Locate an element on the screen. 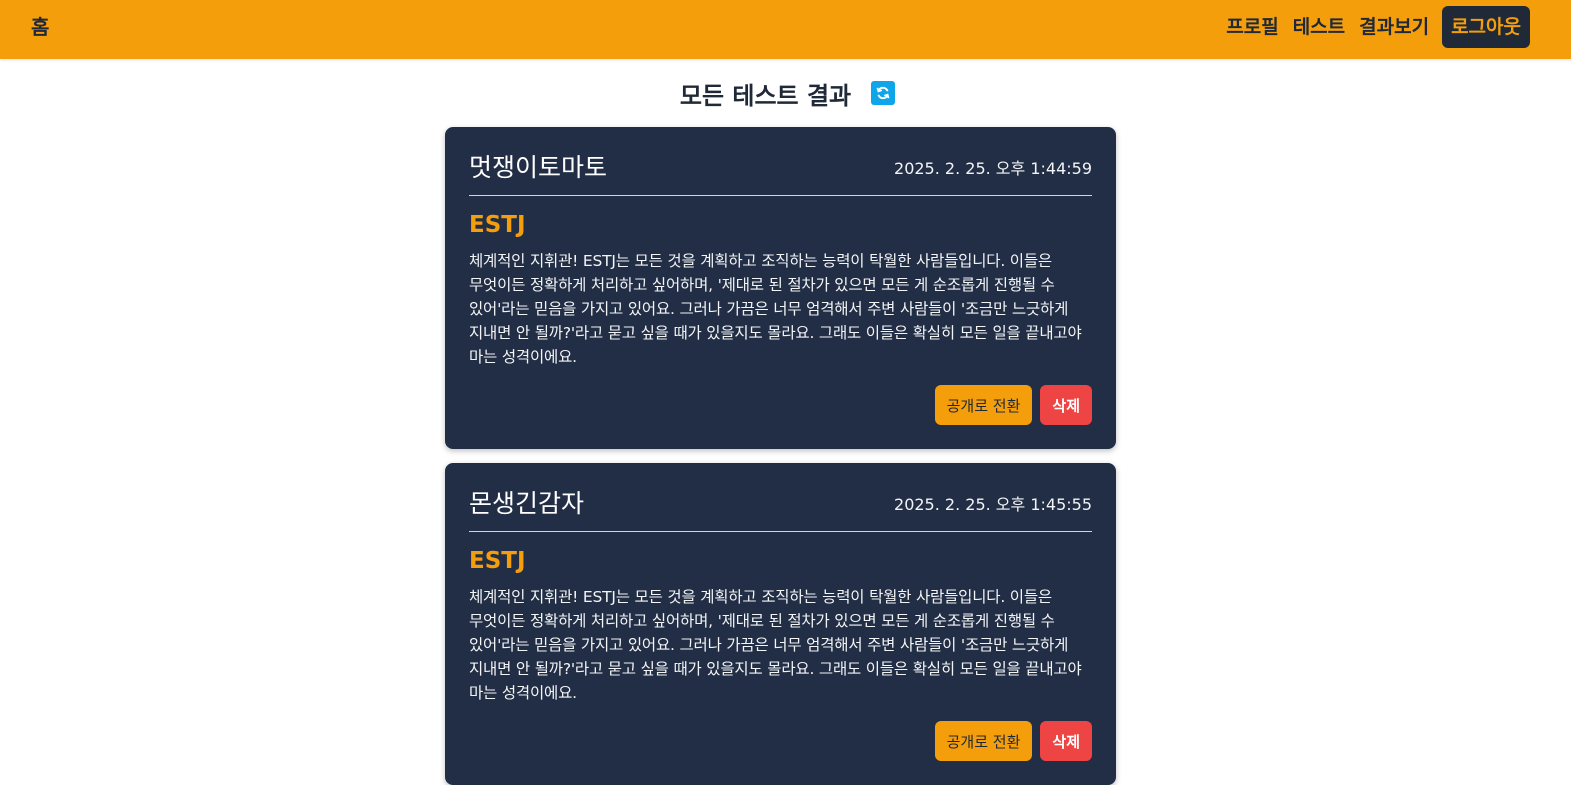  nav-home-link: 홈 is located at coordinates (40, 27).